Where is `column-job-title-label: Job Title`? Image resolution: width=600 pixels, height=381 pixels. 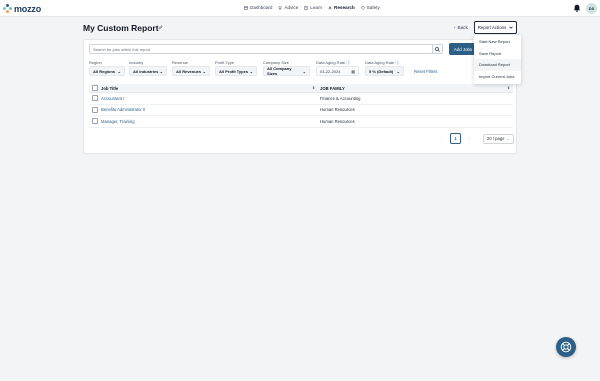
column-job-title-label: Job Title is located at coordinates (110, 88).